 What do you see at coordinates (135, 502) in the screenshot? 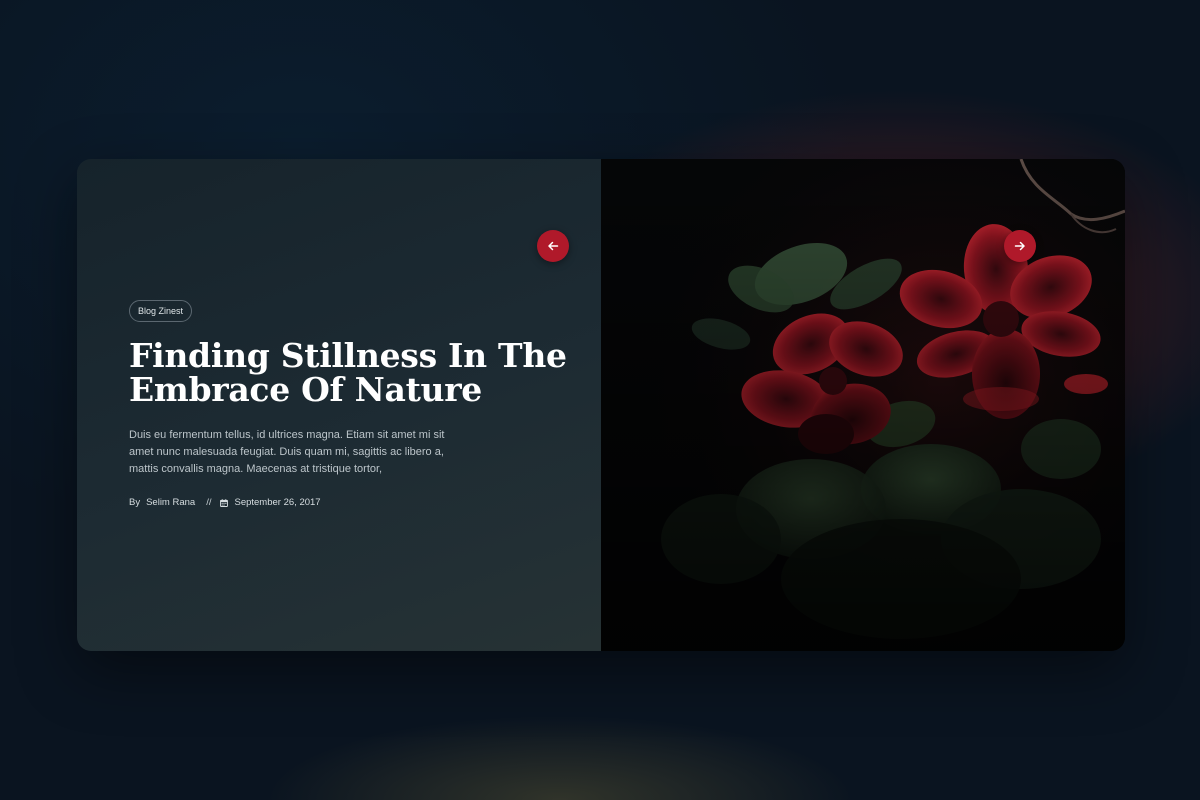
I see `author-prefix: By` at bounding box center [135, 502].